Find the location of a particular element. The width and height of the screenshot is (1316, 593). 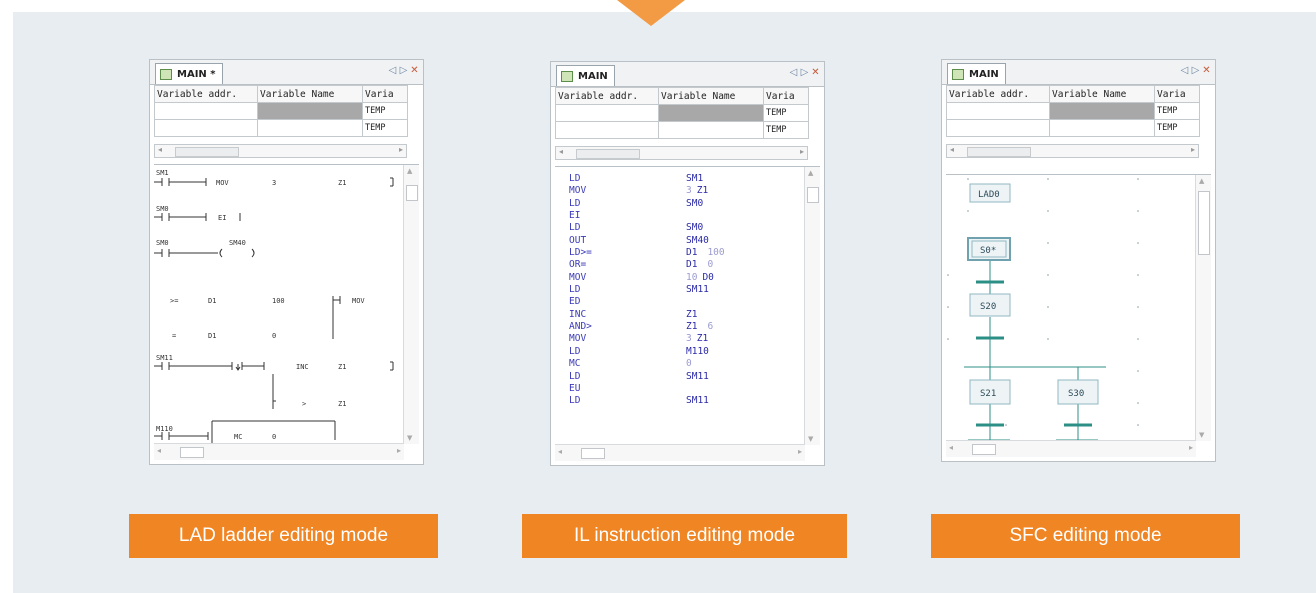

coil-label: SM40 is located at coordinates (237, 243).